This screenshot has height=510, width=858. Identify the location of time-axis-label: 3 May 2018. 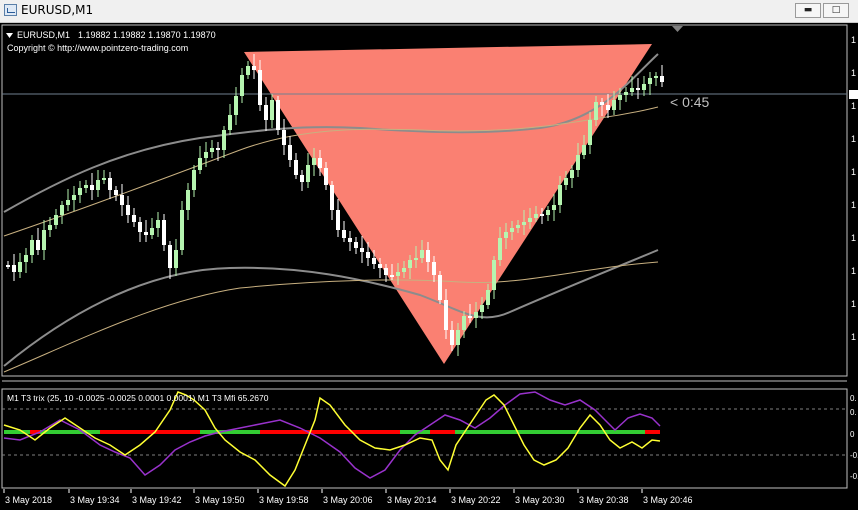
(28, 500).